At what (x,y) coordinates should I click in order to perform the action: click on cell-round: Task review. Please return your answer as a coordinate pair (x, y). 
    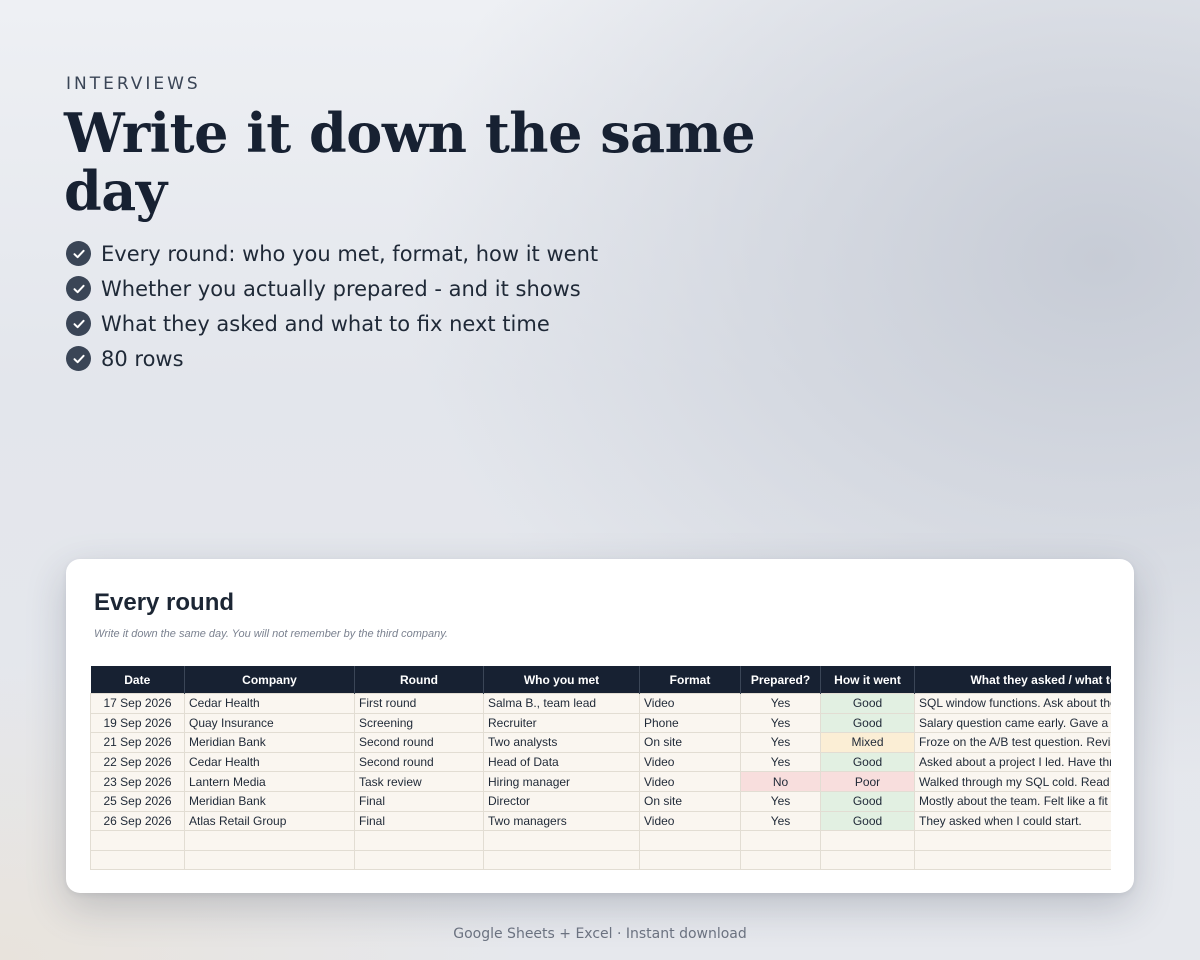
    Looking at the image, I should click on (419, 781).